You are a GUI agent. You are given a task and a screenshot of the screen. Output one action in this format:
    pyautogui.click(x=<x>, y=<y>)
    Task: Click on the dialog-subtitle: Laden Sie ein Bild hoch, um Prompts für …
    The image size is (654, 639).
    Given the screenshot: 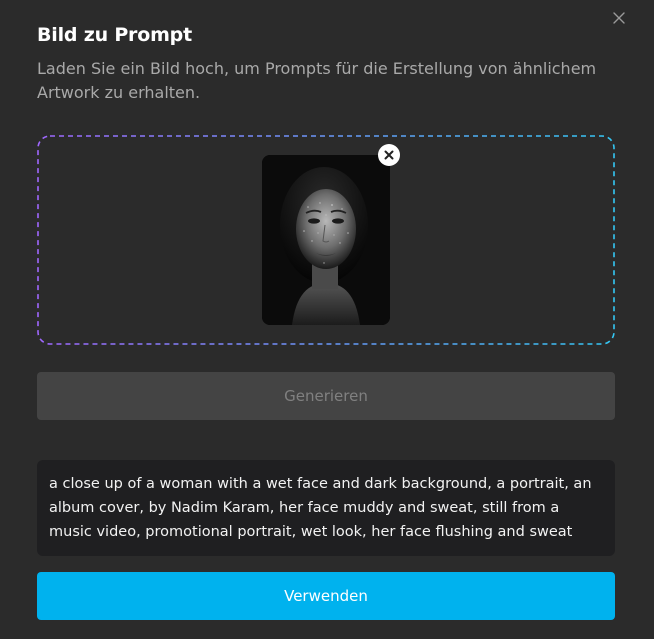 What is the action you would take?
    pyautogui.click(x=317, y=80)
    